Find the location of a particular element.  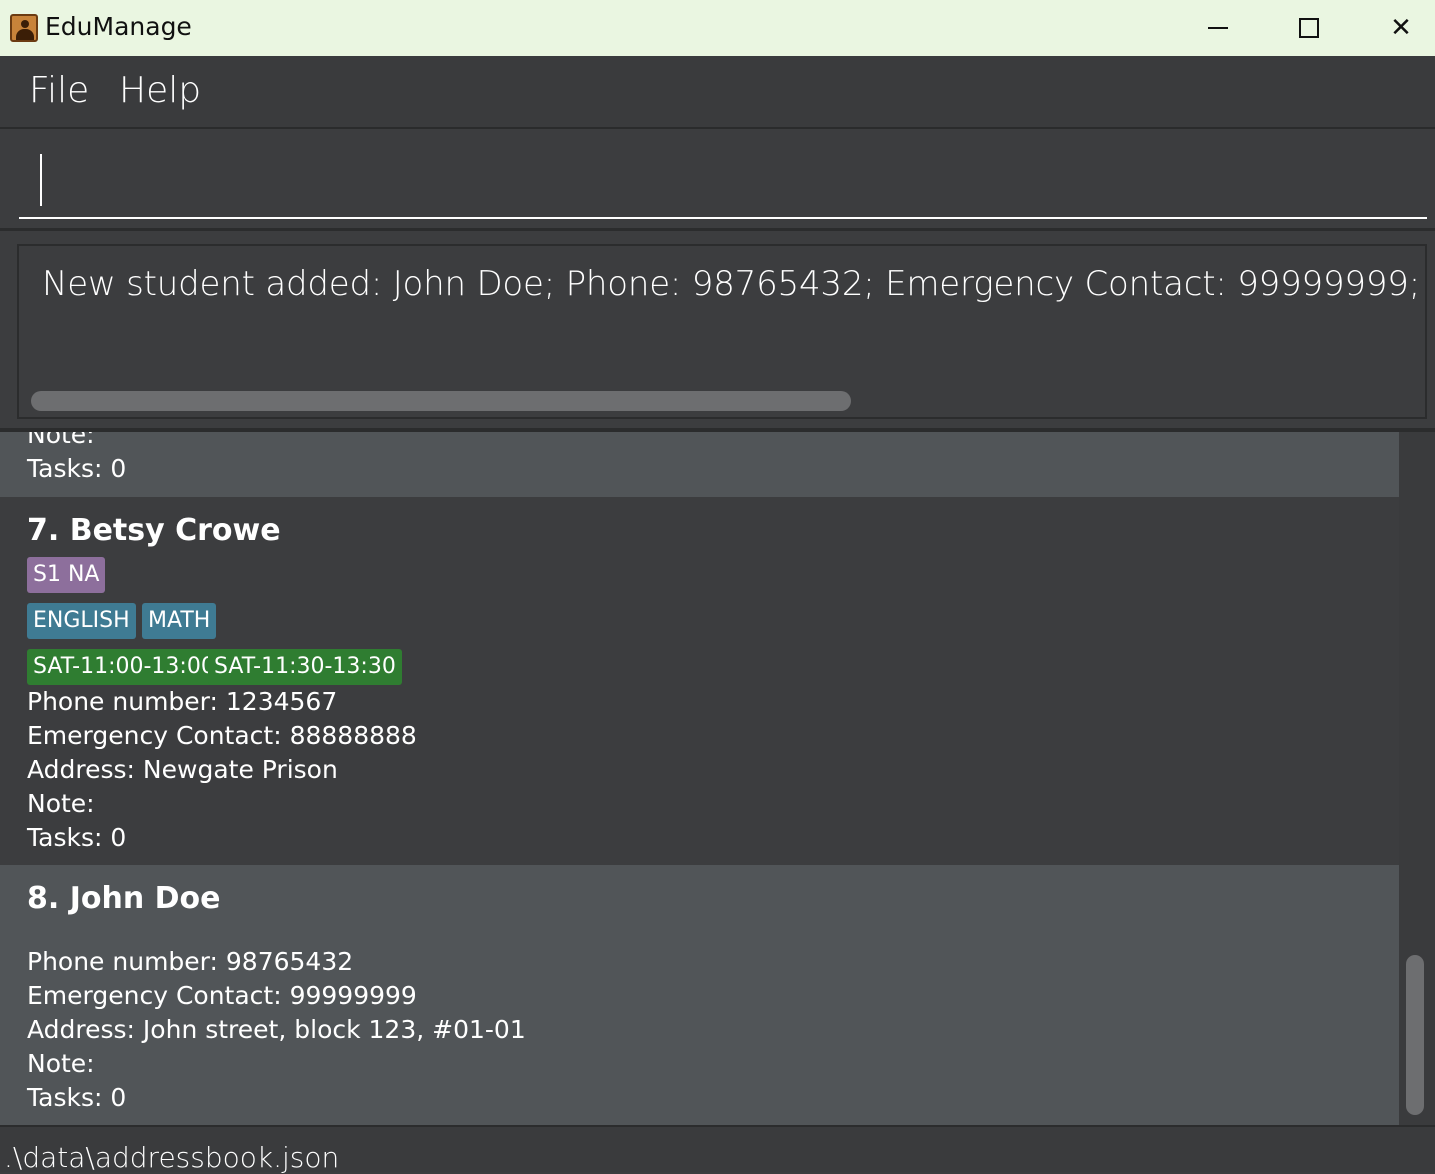

text-caret is located at coordinates (41, 180).